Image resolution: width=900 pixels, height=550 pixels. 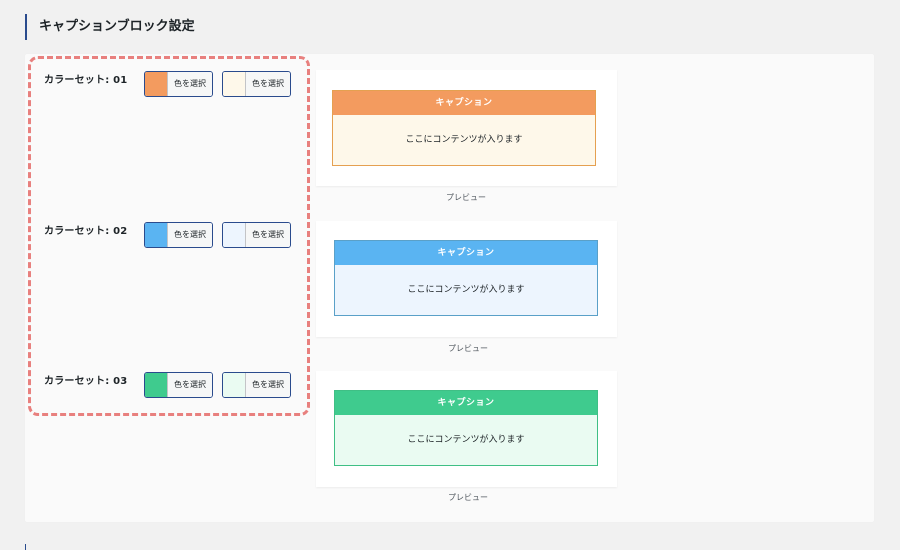 I want to click on color-set-03-secondary-picker: 色を選択, so click(x=256, y=385).